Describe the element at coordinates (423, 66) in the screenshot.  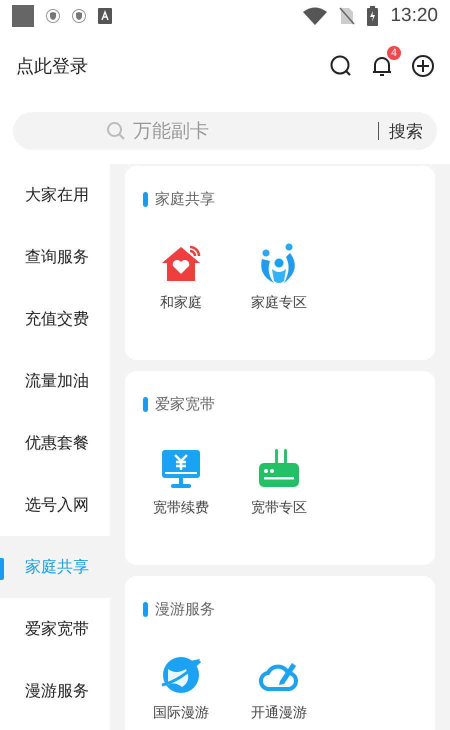
I see `add-icon` at that location.